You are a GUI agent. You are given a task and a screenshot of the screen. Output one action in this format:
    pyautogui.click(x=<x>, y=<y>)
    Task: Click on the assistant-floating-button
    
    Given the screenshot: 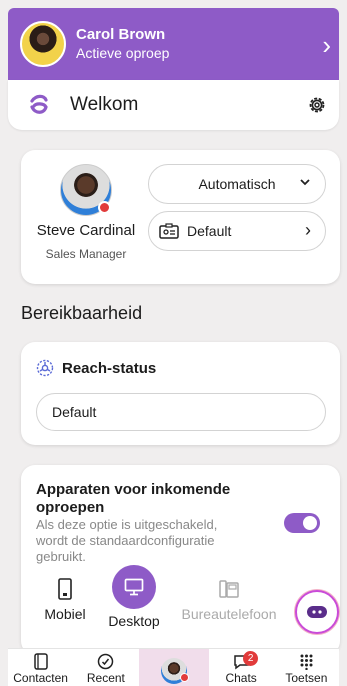 What is the action you would take?
    pyautogui.click(x=317, y=612)
    